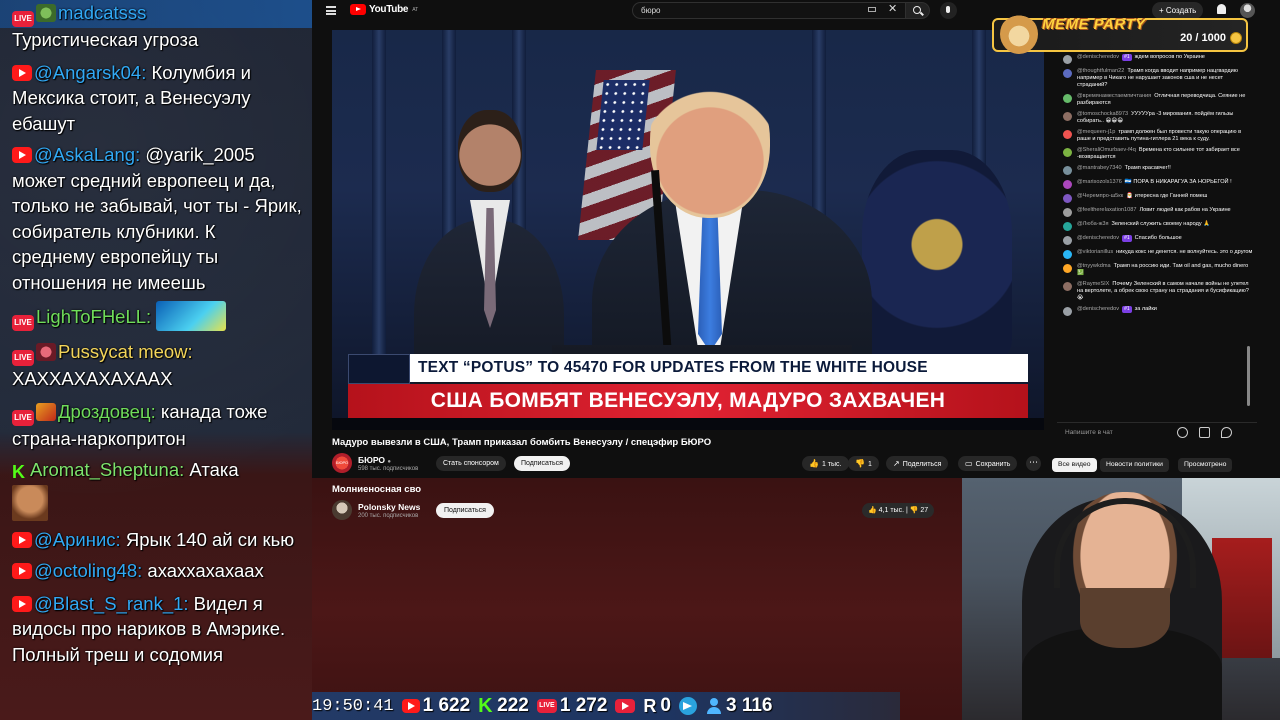 This screenshot has height=720, width=1280. What do you see at coordinates (1099, 168) in the screenshot?
I see `live-chat-username: @mantrabey7340` at bounding box center [1099, 168].